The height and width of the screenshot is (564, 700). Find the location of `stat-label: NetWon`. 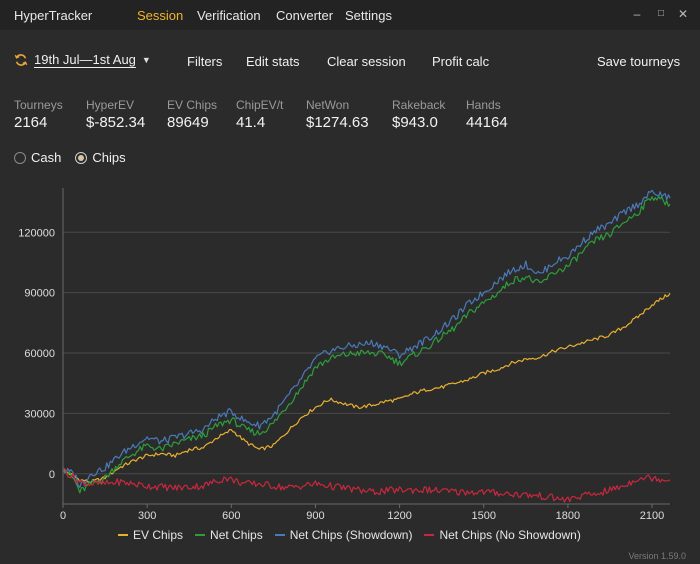

stat-label: NetWon is located at coordinates (328, 105).